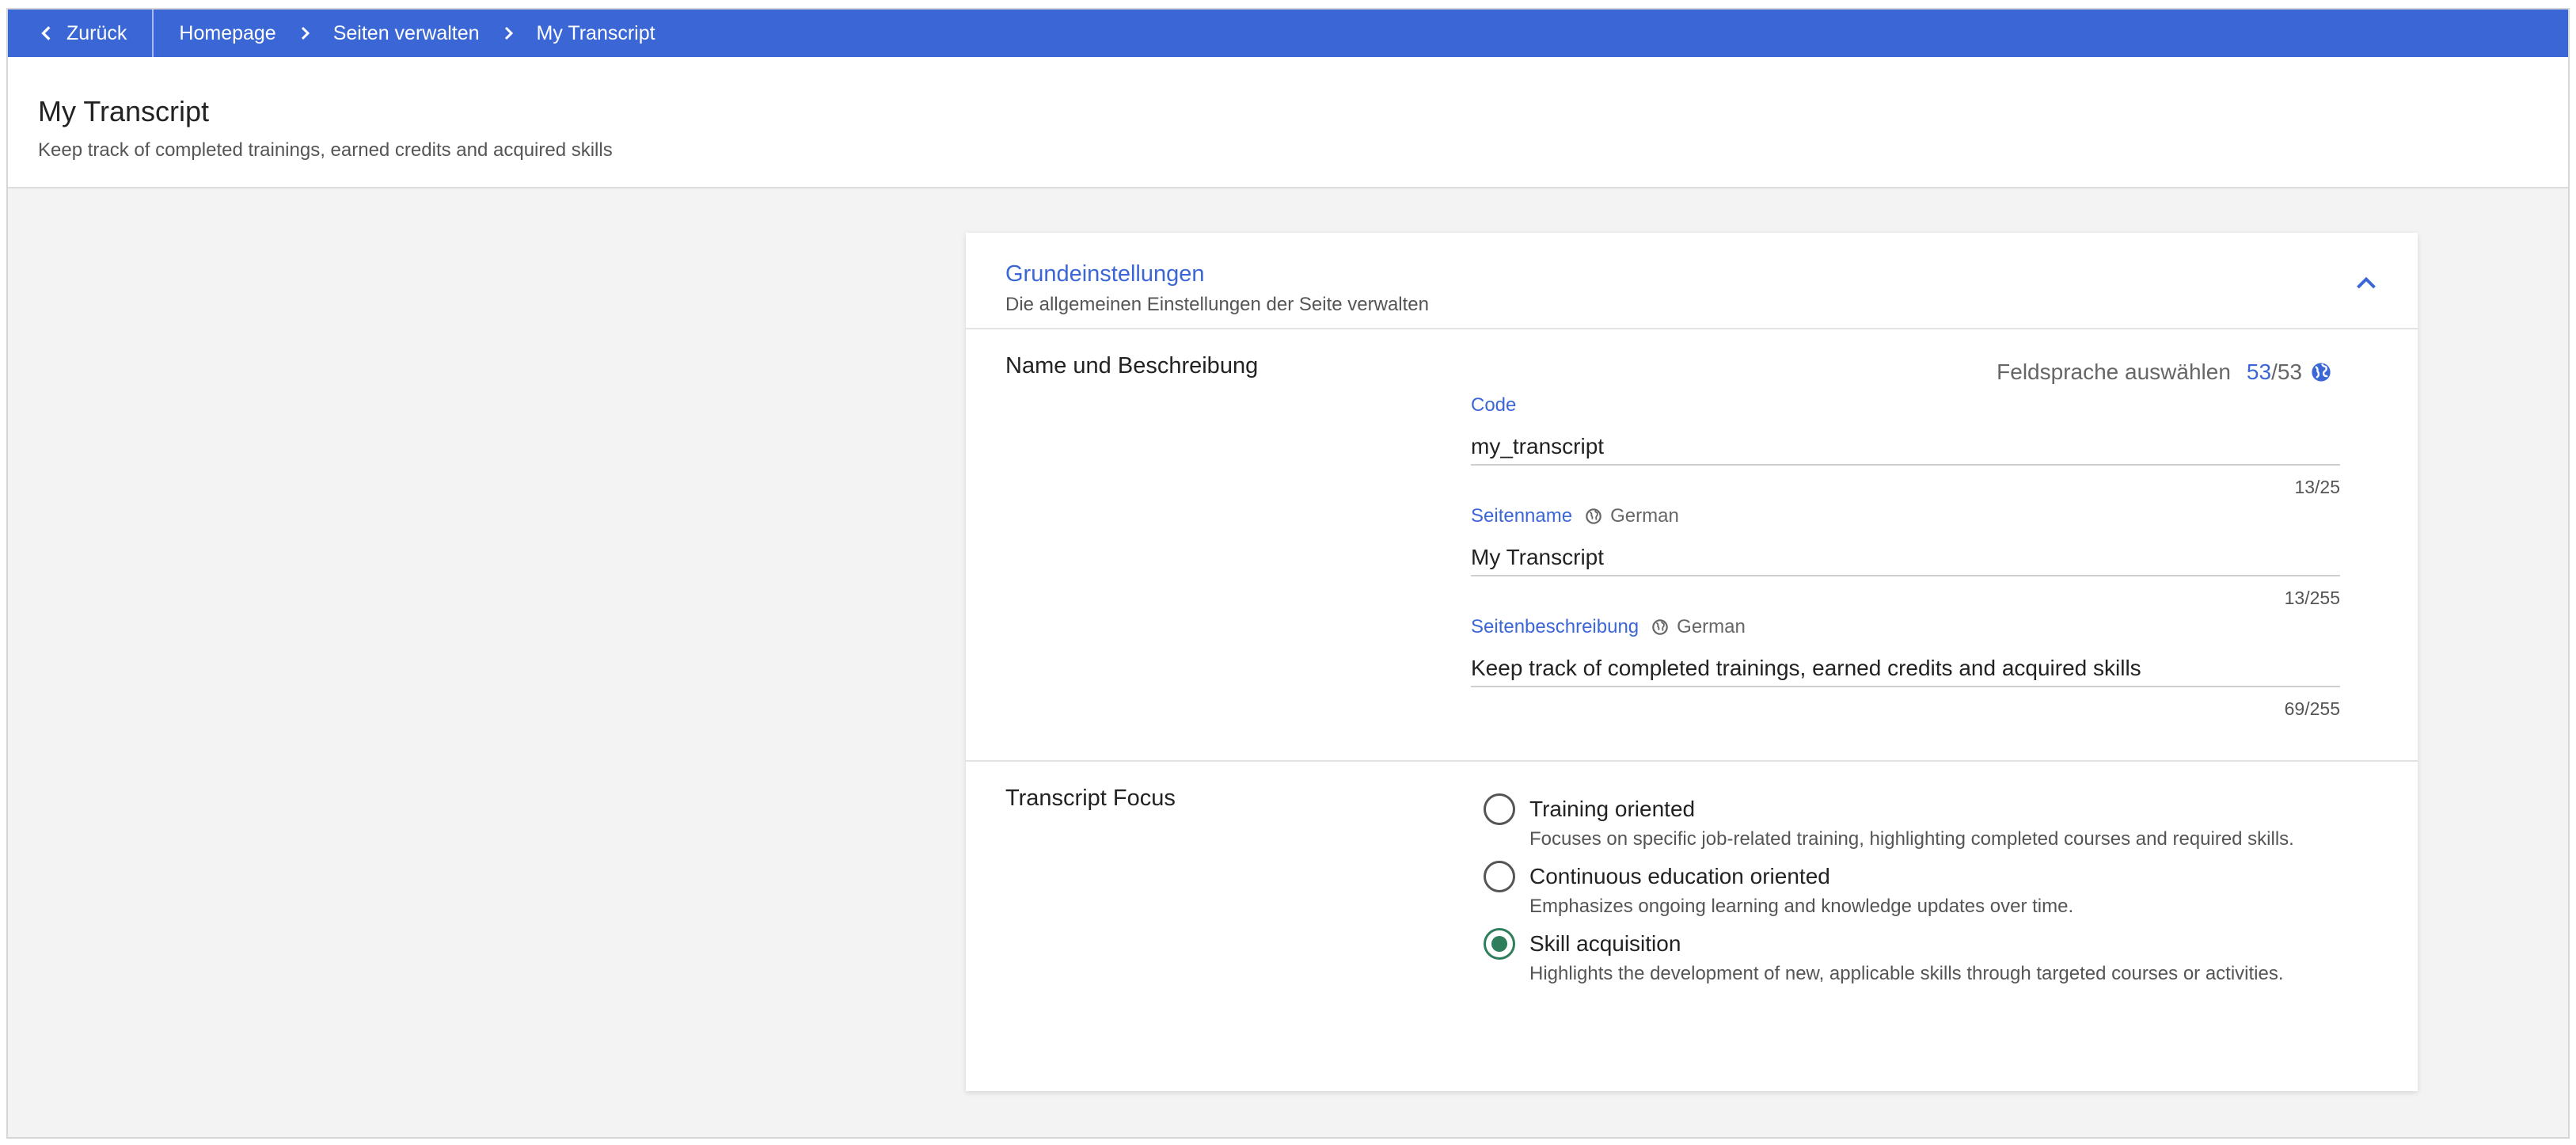 Image resolution: width=2576 pixels, height=1145 pixels. Describe the element at coordinates (96, 32) in the screenshot. I see `back-button-label: Zurück` at that location.